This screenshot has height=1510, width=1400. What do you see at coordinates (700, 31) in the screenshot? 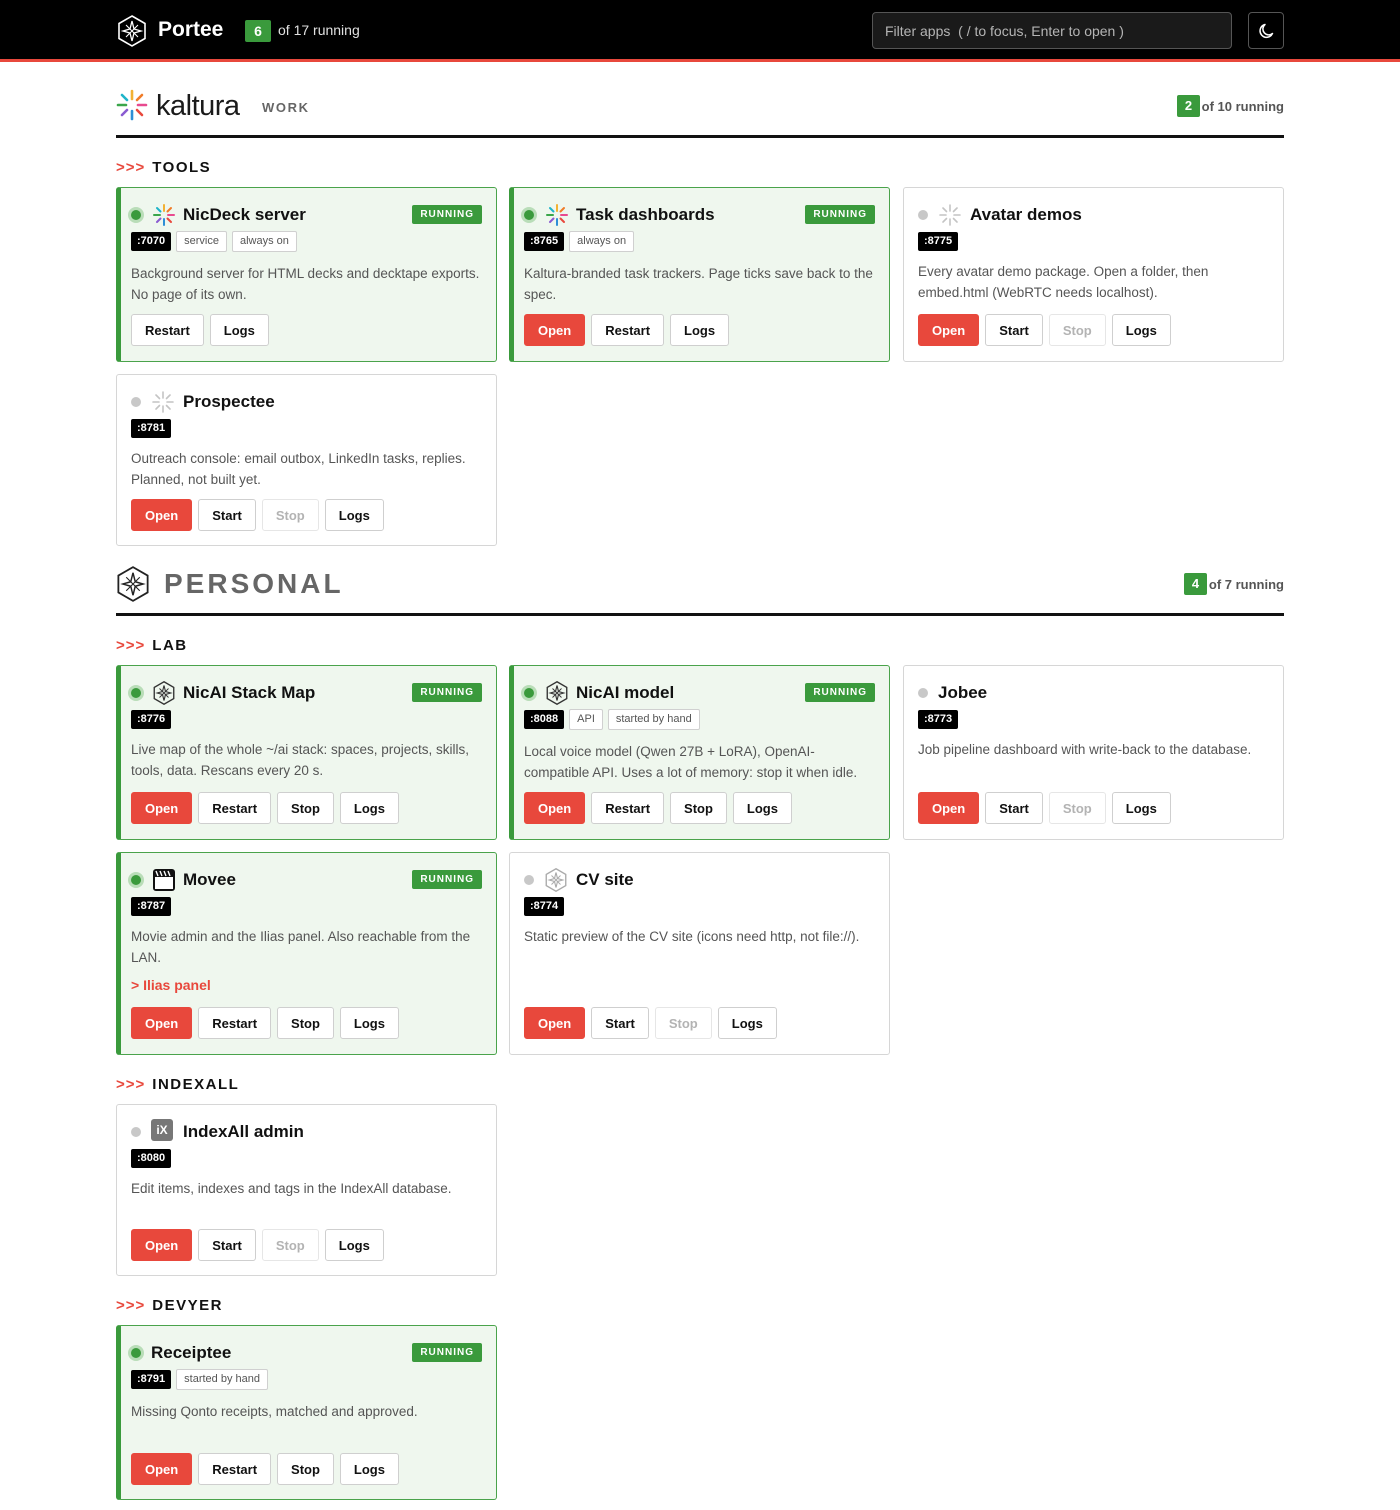
I see `top-bar: Portee 6 of 17 running` at bounding box center [700, 31].